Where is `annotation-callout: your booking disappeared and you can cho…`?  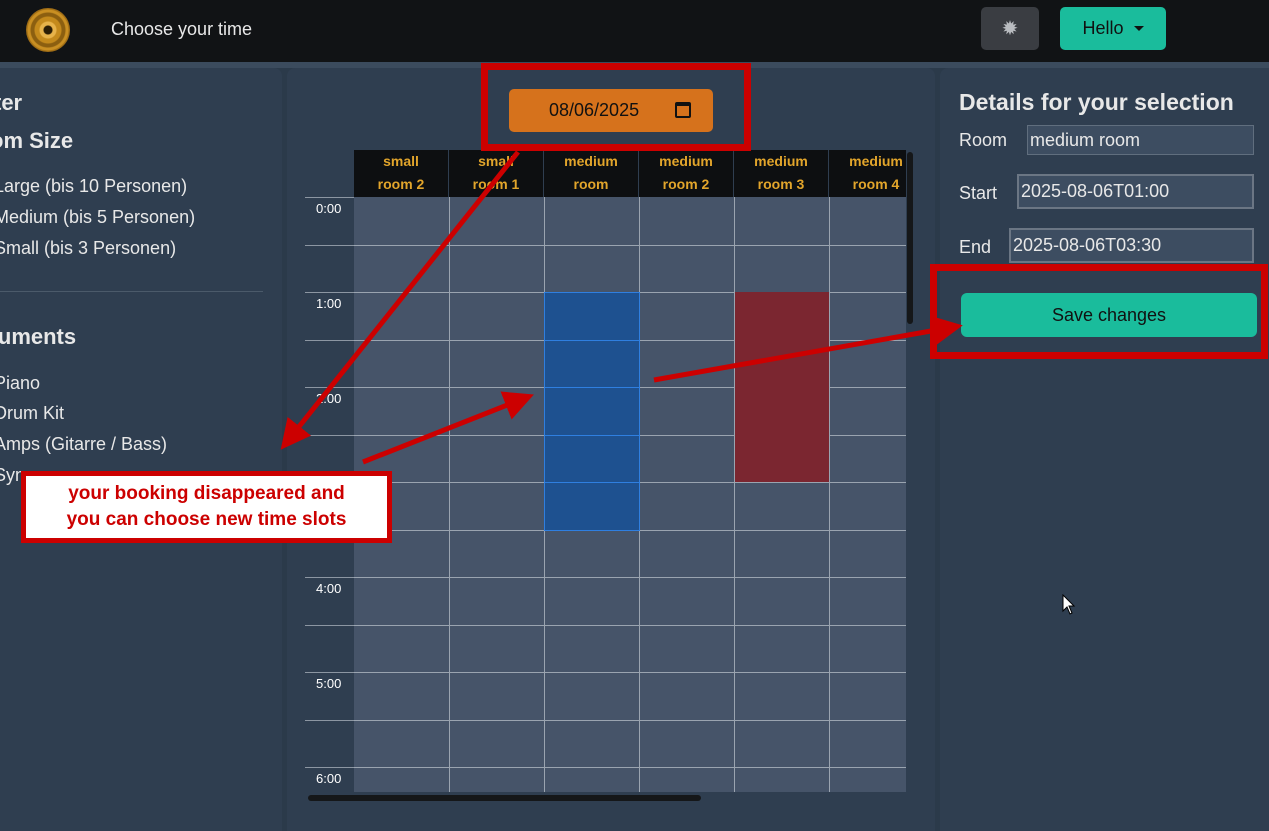
annotation-callout: your booking disappeared and you can cho… is located at coordinates (206, 507).